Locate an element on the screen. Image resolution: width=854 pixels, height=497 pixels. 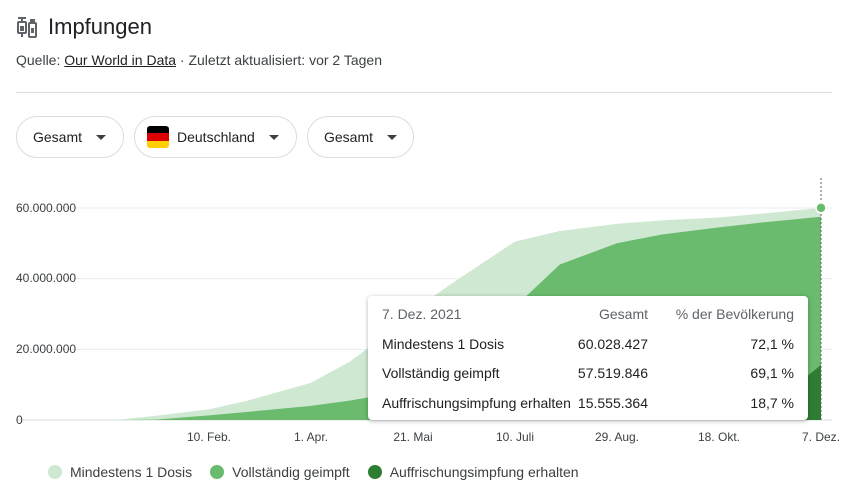
x-tick-label: 21. Mai is located at coordinates (413, 437).